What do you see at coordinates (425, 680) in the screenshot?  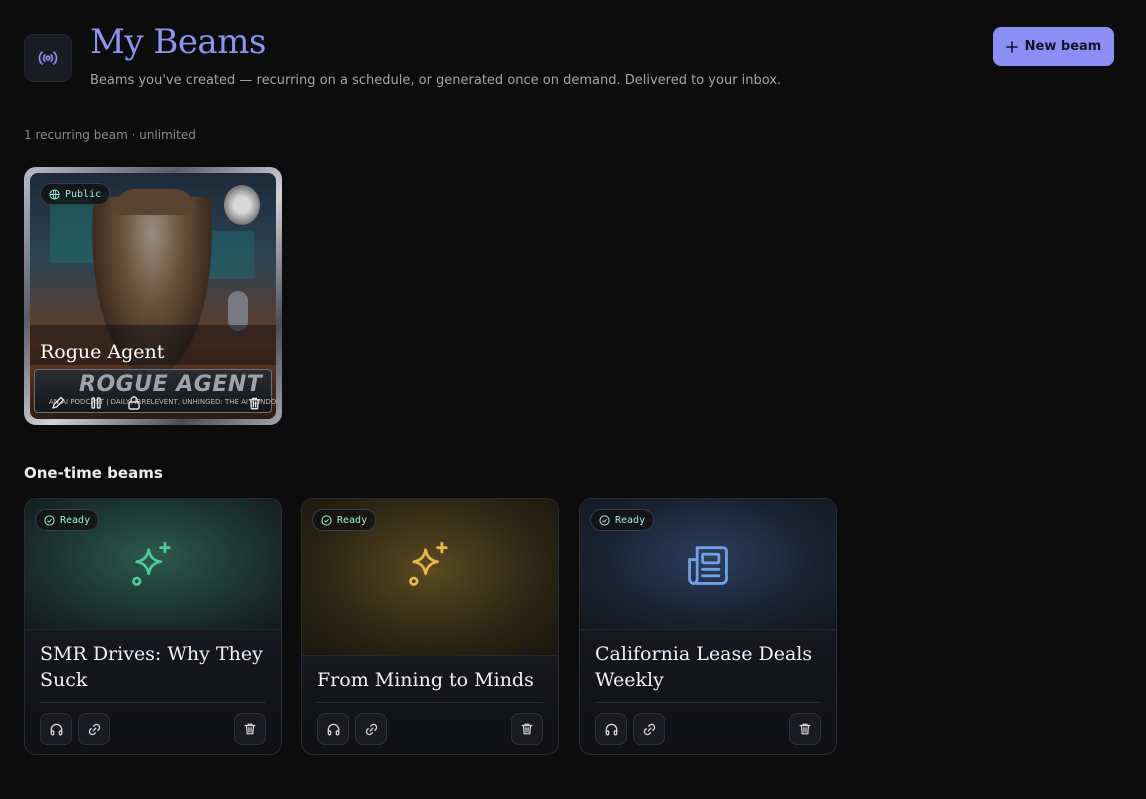 I see `beam-title: From Mining to Minds` at bounding box center [425, 680].